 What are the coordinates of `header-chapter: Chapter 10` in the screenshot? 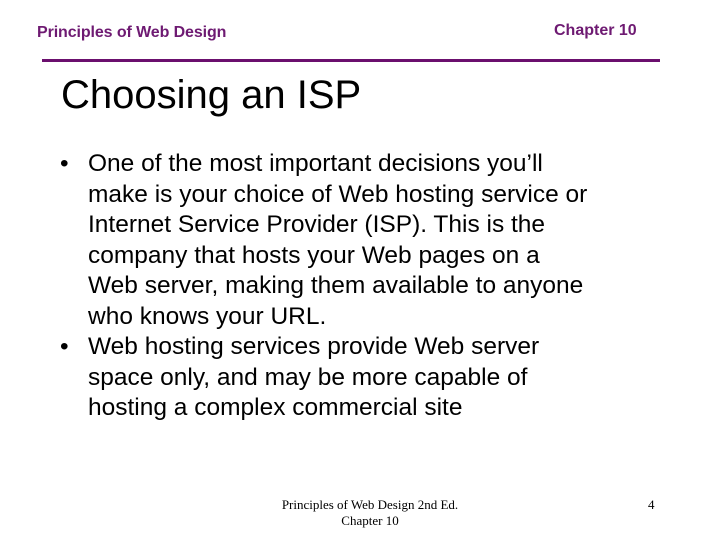 It's located at (595, 30).